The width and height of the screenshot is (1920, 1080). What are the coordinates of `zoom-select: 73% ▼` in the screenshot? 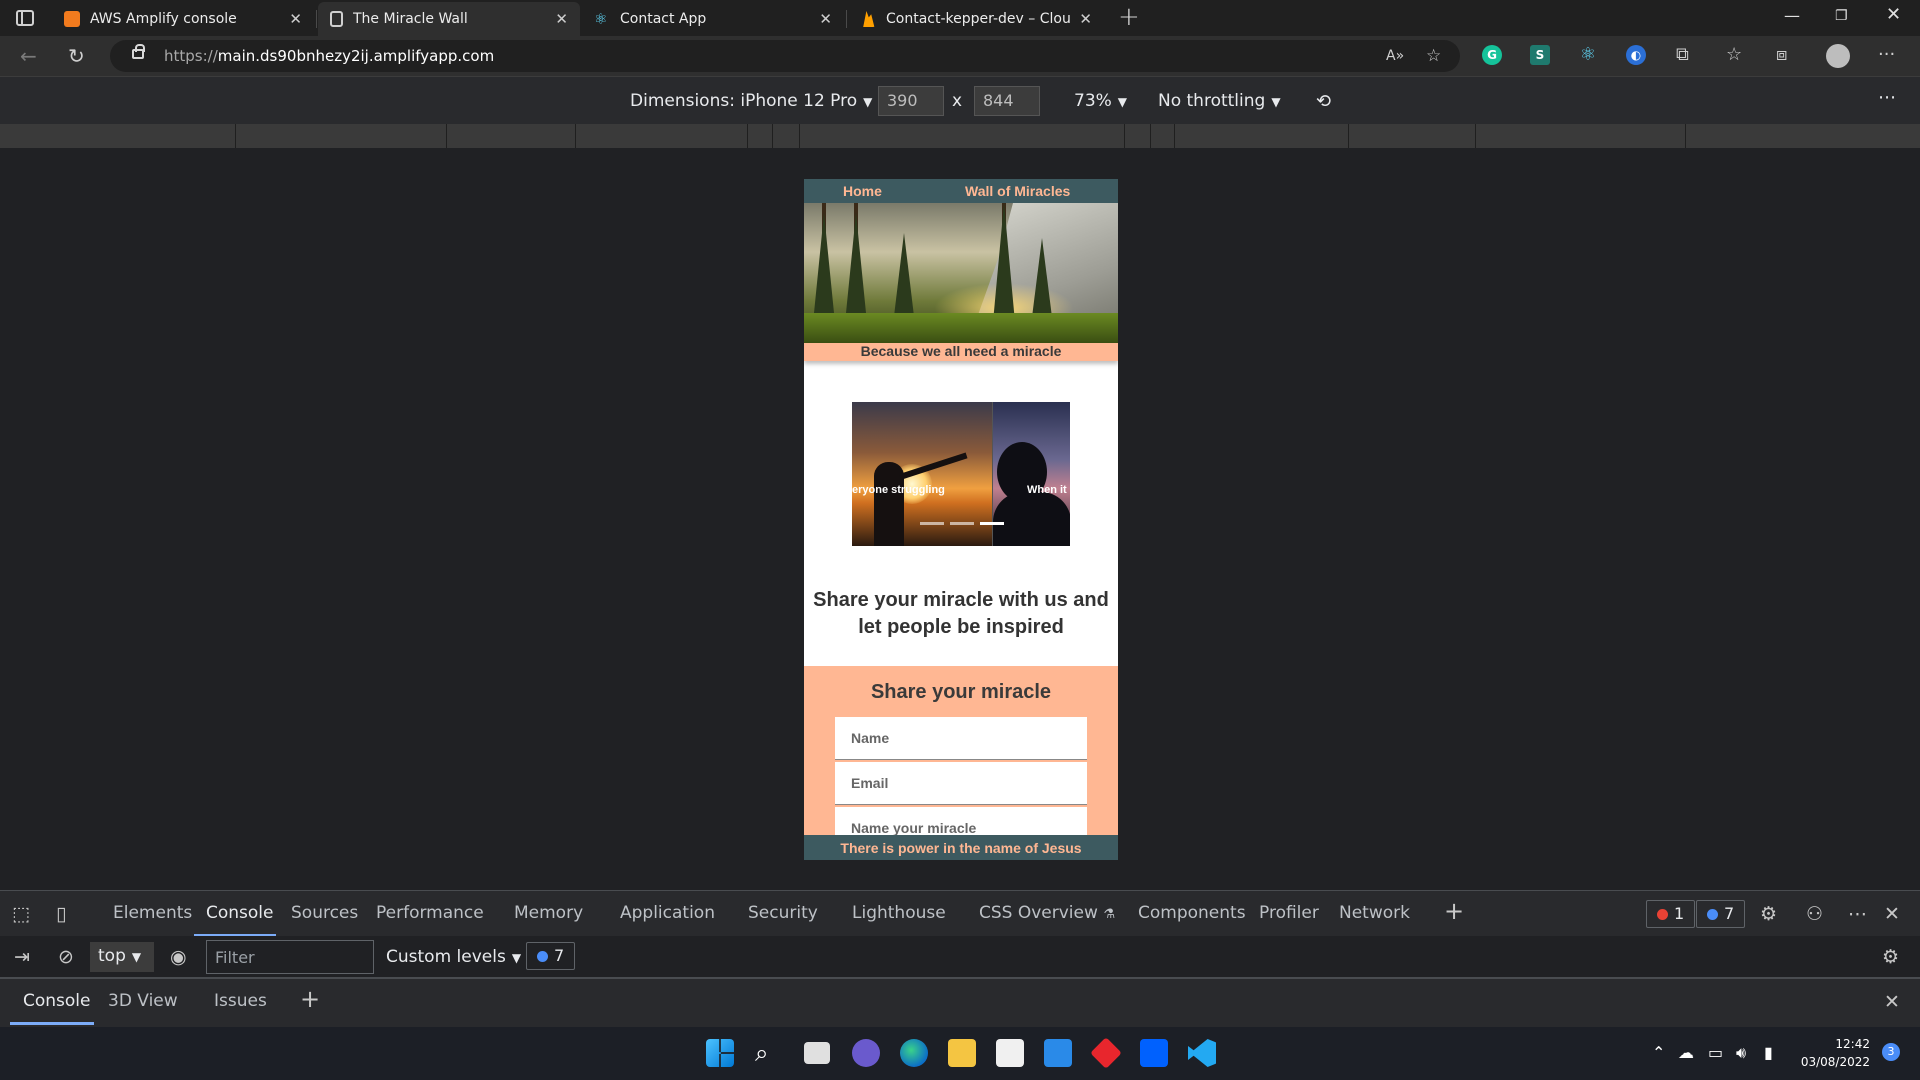 It's located at (1100, 101).